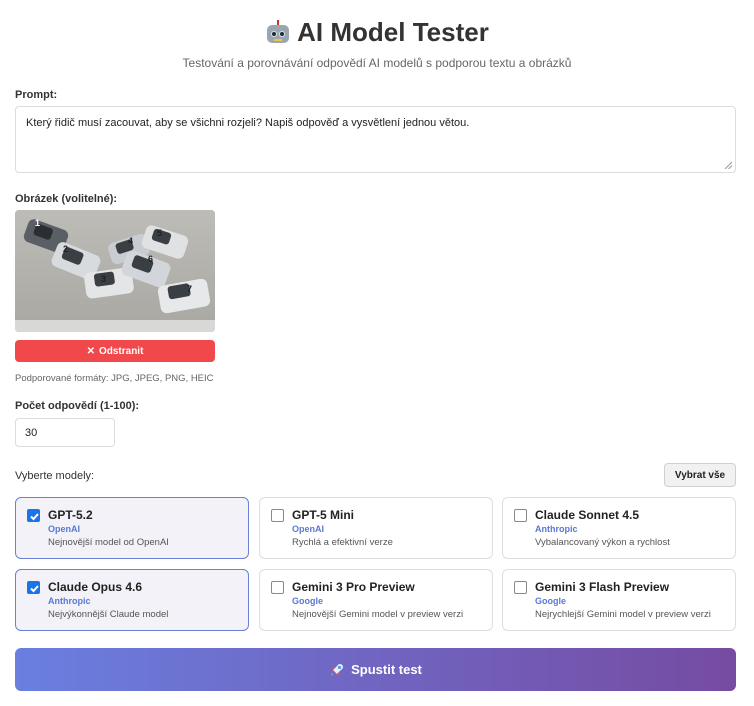  Describe the element at coordinates (378, 614) in the screenshot. I see `model-description: Nejnovější Gemini model v preview verzi` at that location.